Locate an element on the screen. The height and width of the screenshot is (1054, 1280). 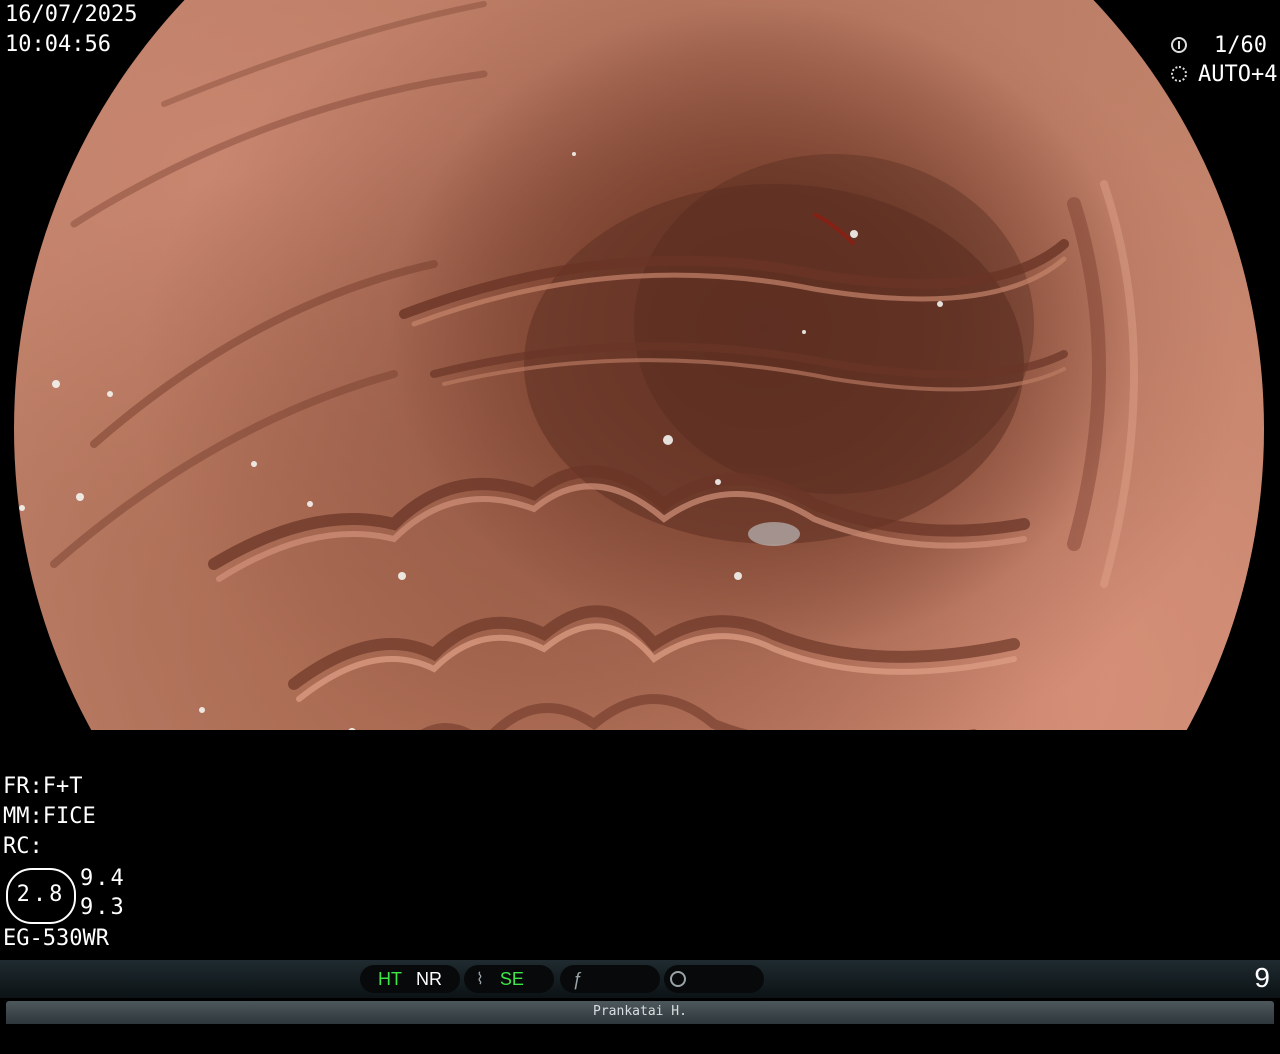
iris-mode-label: AUTO+4 is located at coordinates (1238, 74).